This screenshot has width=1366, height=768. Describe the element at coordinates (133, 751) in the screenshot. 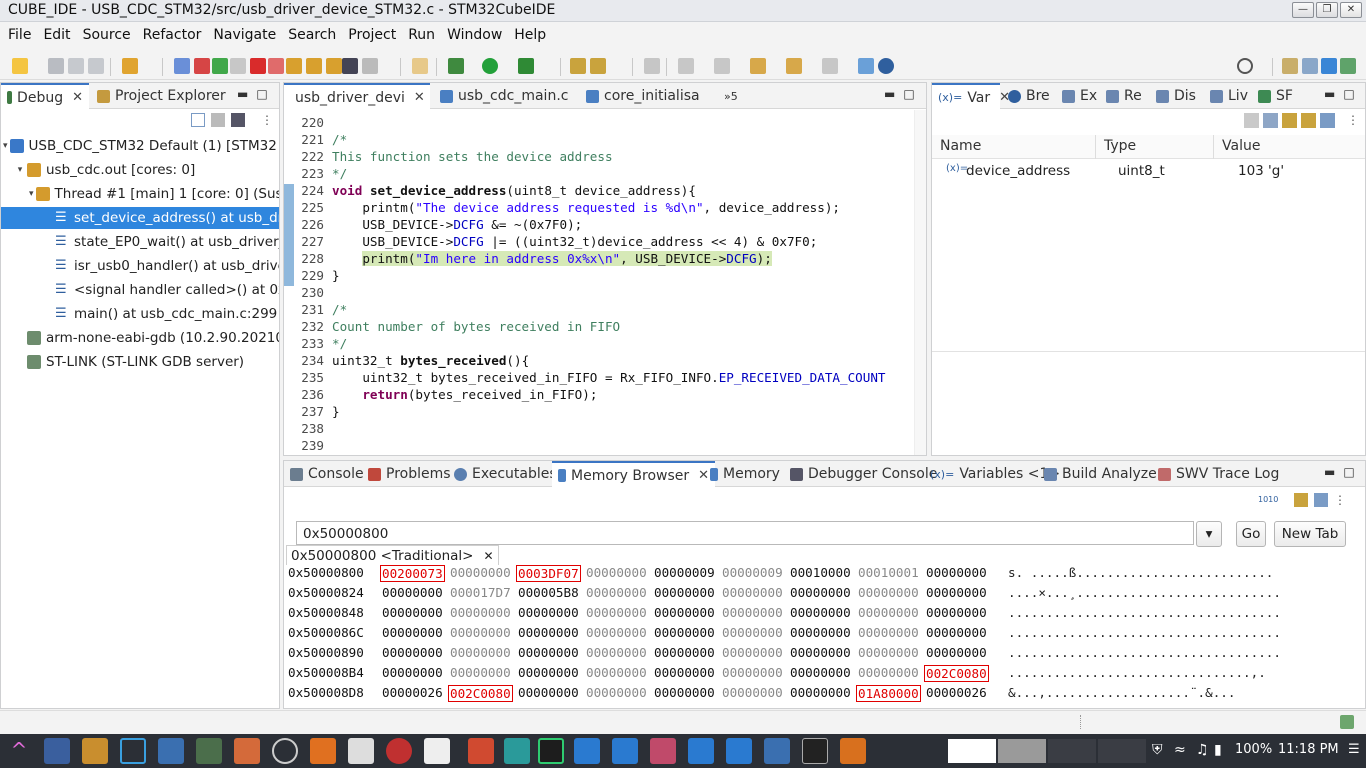

I see `screenshot-icon` at that location.